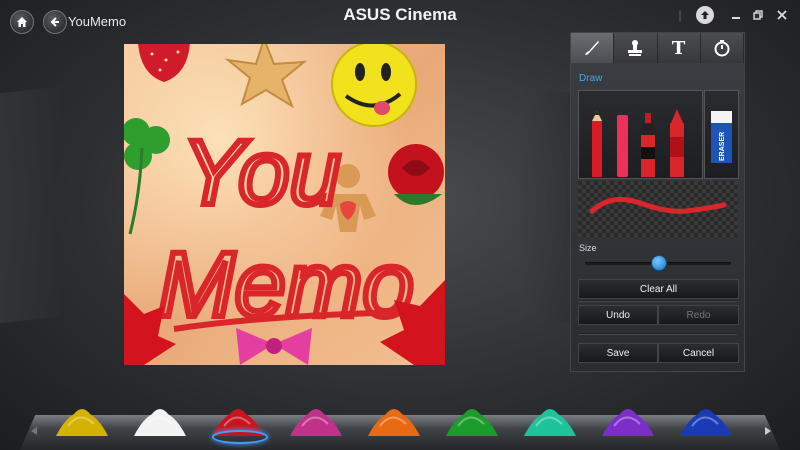 This screenshot has width=800, height=450. What do you see at coordinates (736, 18) in the screenshot?
I see `minimize-icon` at bounding box center [736, 18].